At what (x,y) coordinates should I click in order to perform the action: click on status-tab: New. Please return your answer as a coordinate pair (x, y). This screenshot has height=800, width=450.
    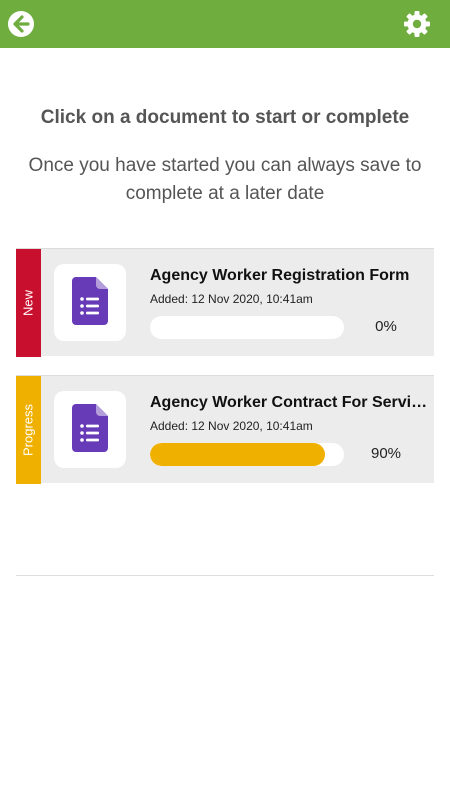
    Looking at the image, I should click on (28, 303).